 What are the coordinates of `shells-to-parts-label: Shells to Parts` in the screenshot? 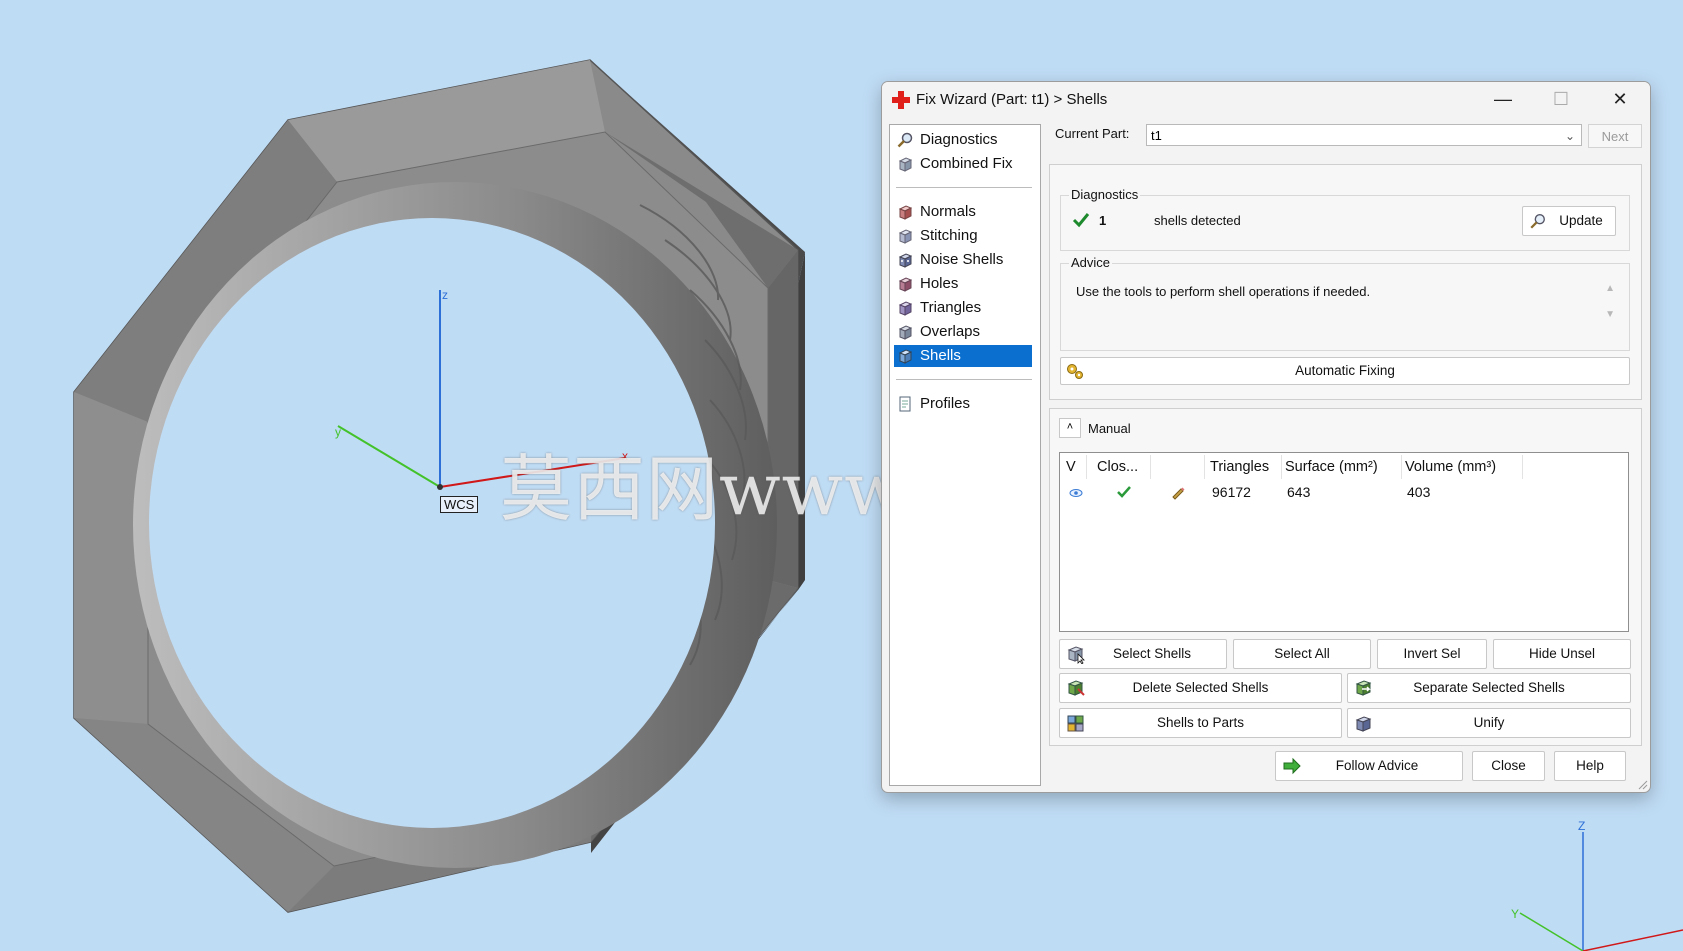 It's located at (1200, 722).